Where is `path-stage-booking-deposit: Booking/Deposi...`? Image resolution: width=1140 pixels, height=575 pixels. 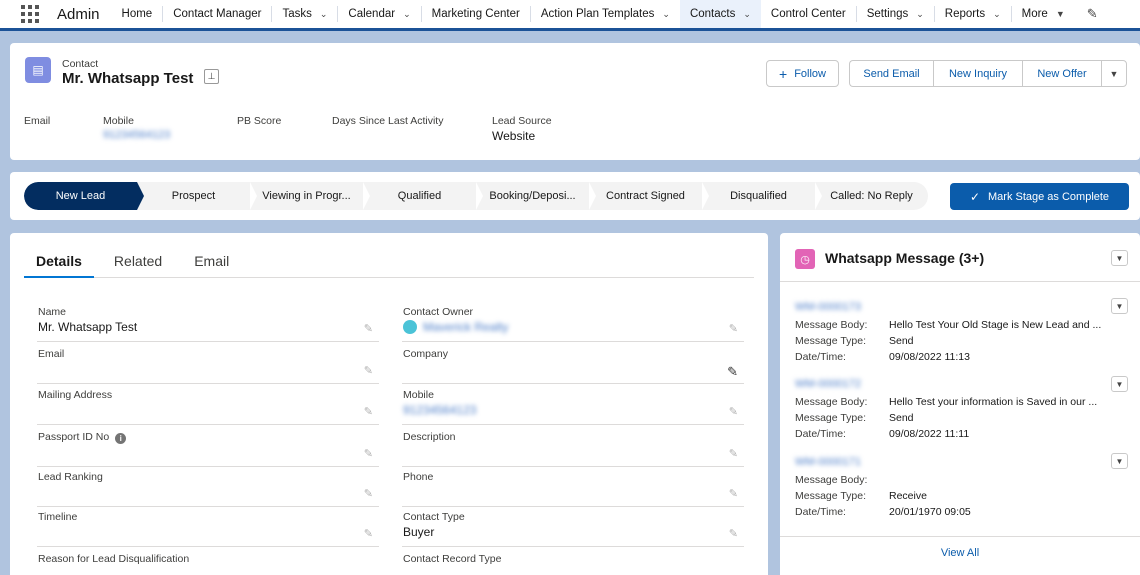 path-stage-booking-deposit: Booking/Deposi... is located at coordinates (536, 196).